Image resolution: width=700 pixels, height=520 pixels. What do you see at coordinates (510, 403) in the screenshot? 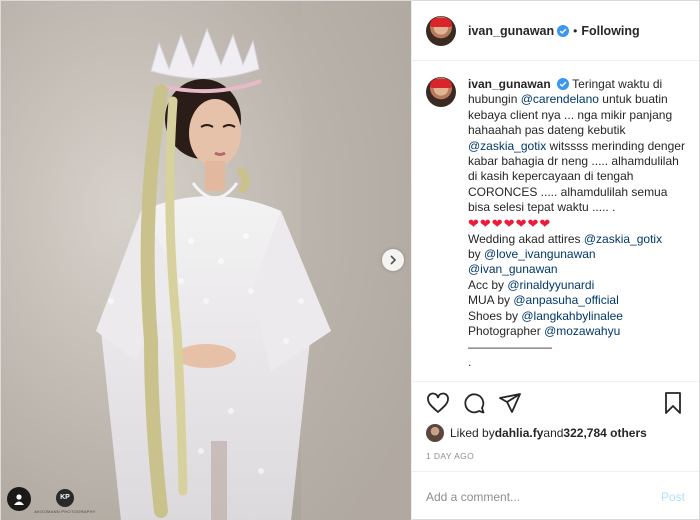
I see `share-icon` at bounding box center [510, 403].